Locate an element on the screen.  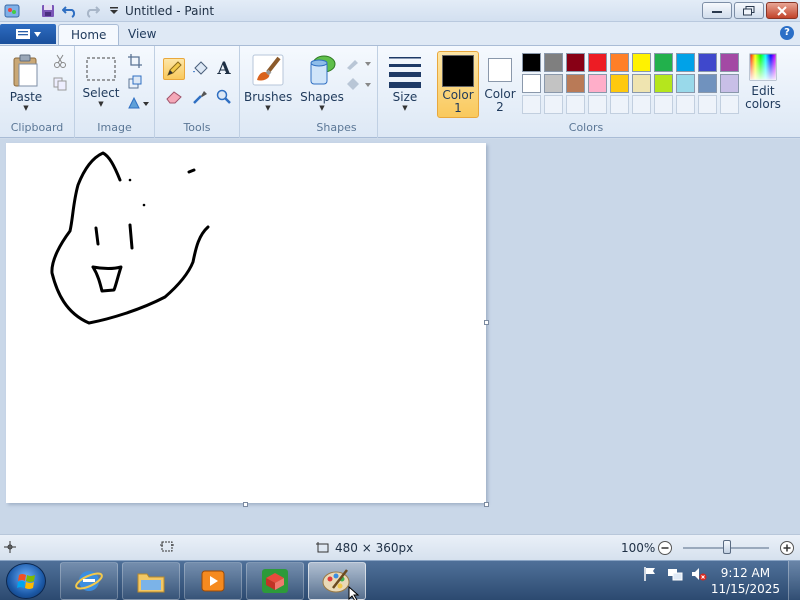
crop-icon is located at coordinates (135, 61).